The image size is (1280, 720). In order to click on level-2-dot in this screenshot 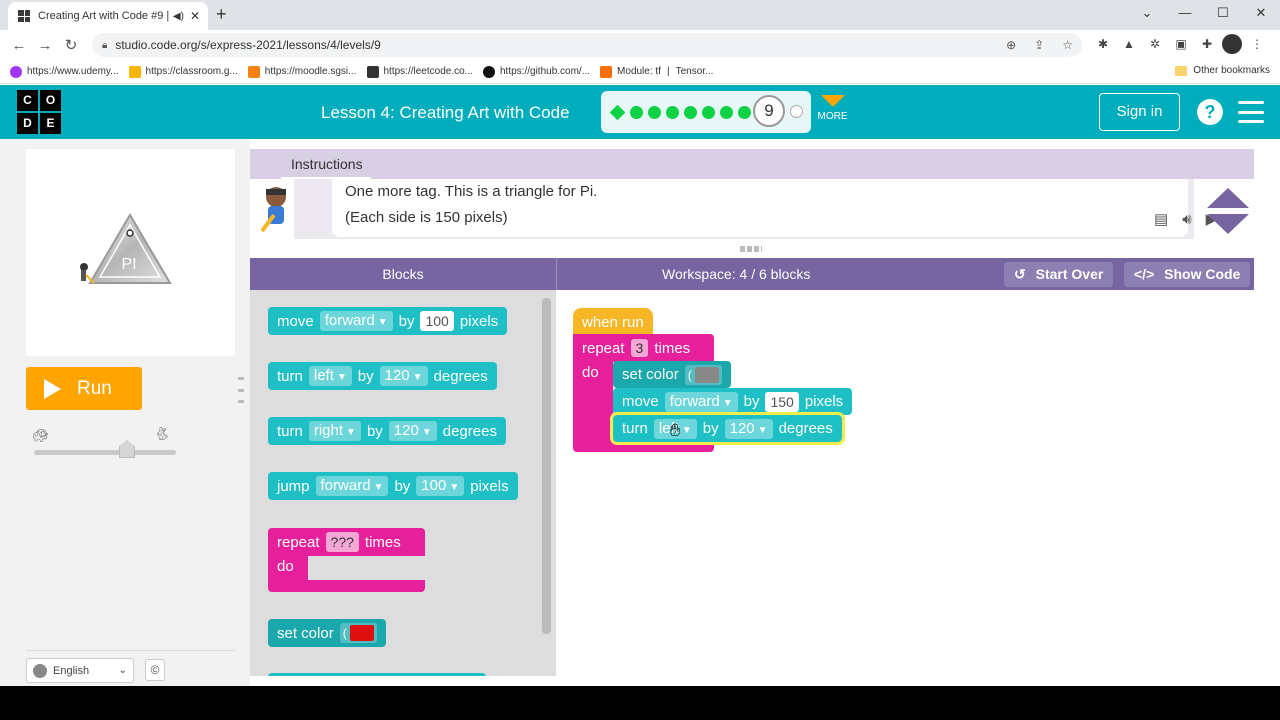, I will do `click(636, 112)`.